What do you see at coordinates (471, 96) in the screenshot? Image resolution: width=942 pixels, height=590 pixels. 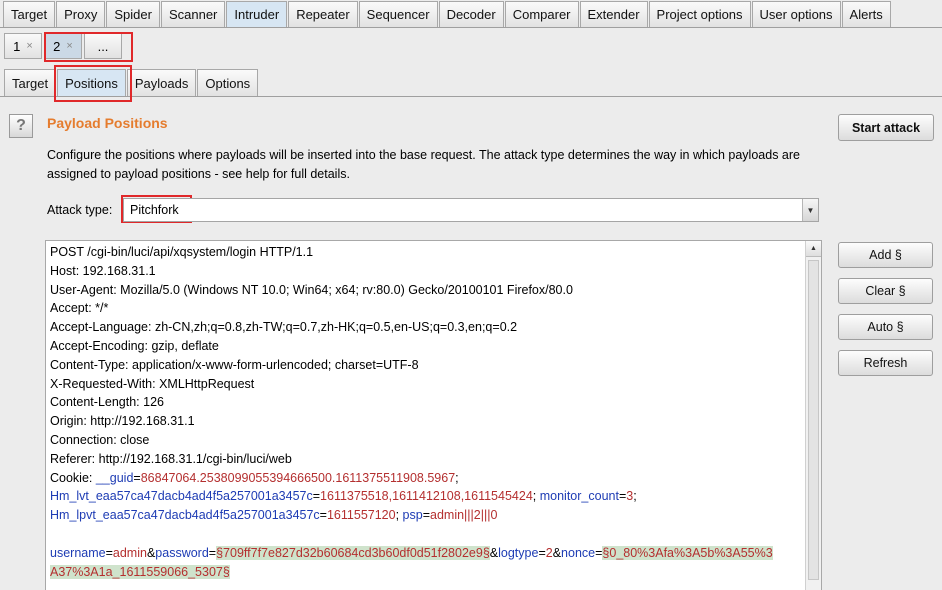 I see `divider` at bounding box center [471, 96].